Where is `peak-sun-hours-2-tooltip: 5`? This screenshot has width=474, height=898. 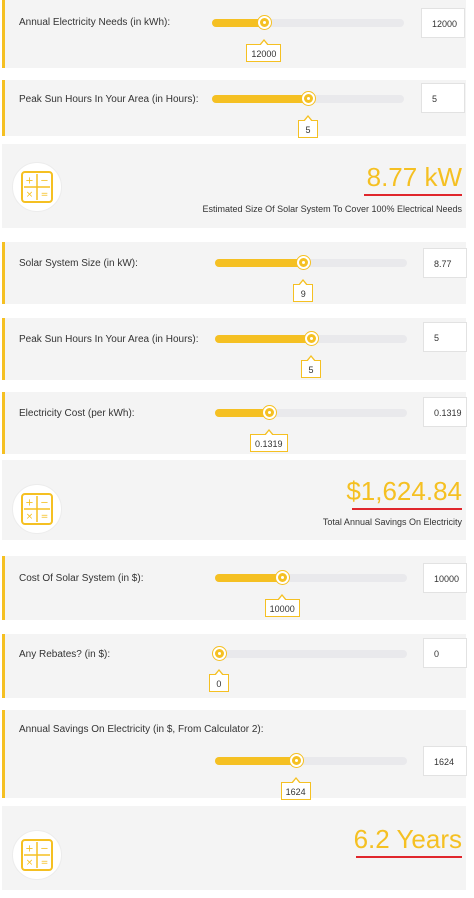
peak-sun-hours-2-tooltip: 5 is located at coordinates (311, 366).